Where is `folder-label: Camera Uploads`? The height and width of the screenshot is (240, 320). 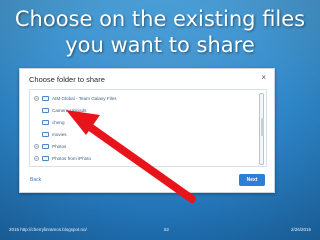
folder-label: Camera Uploads is located at coordinates (69, 110).